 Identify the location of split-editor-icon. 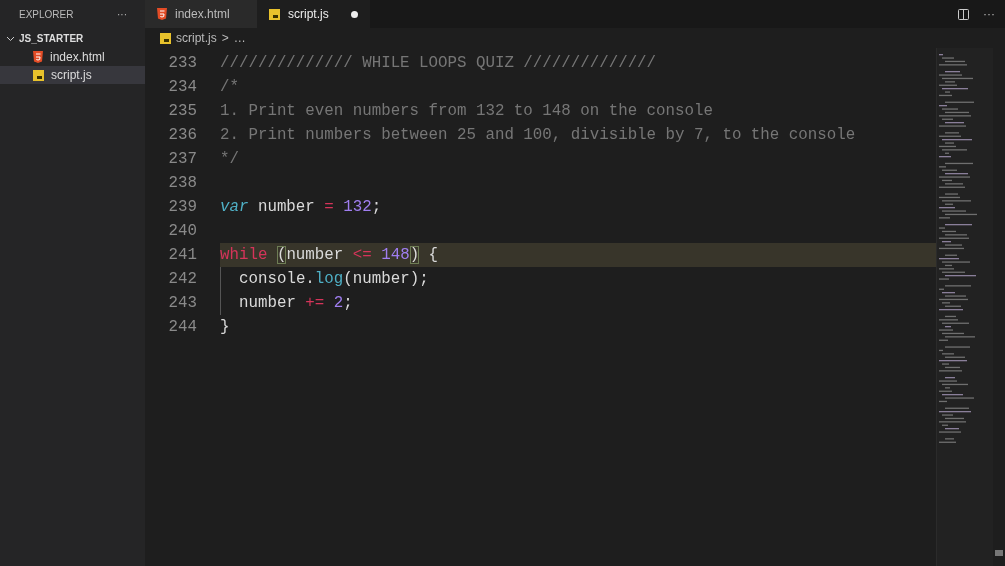
(963, 14).